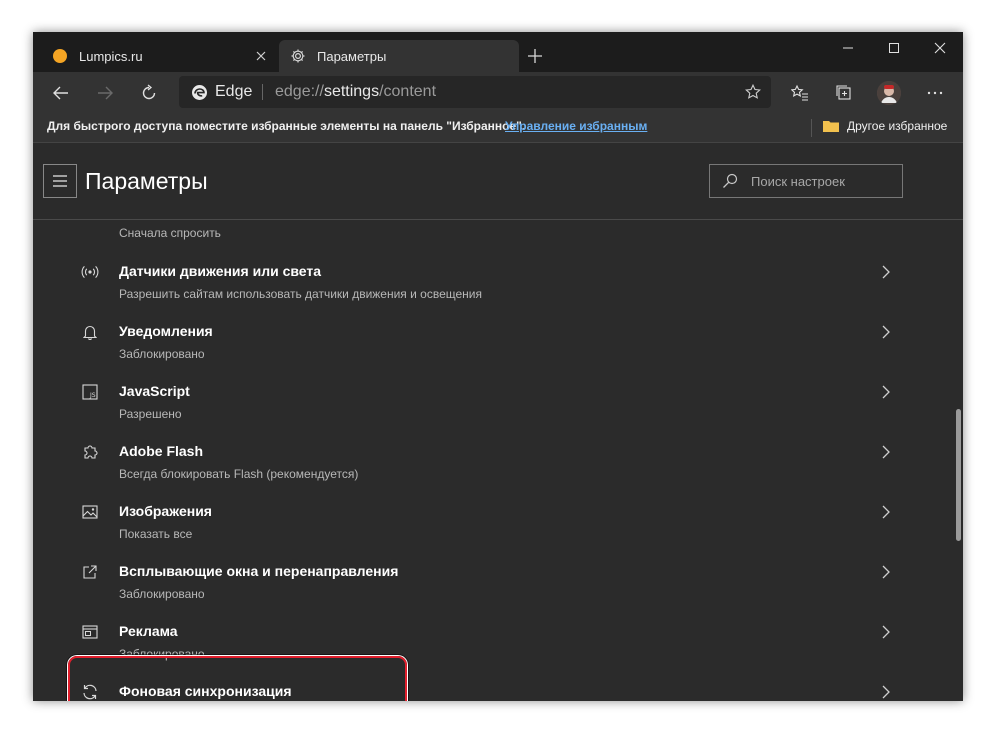  What do you see at coordinates (90, 332) in the screenshot?
I see `bell-icon` at bounding box center [90, 332].